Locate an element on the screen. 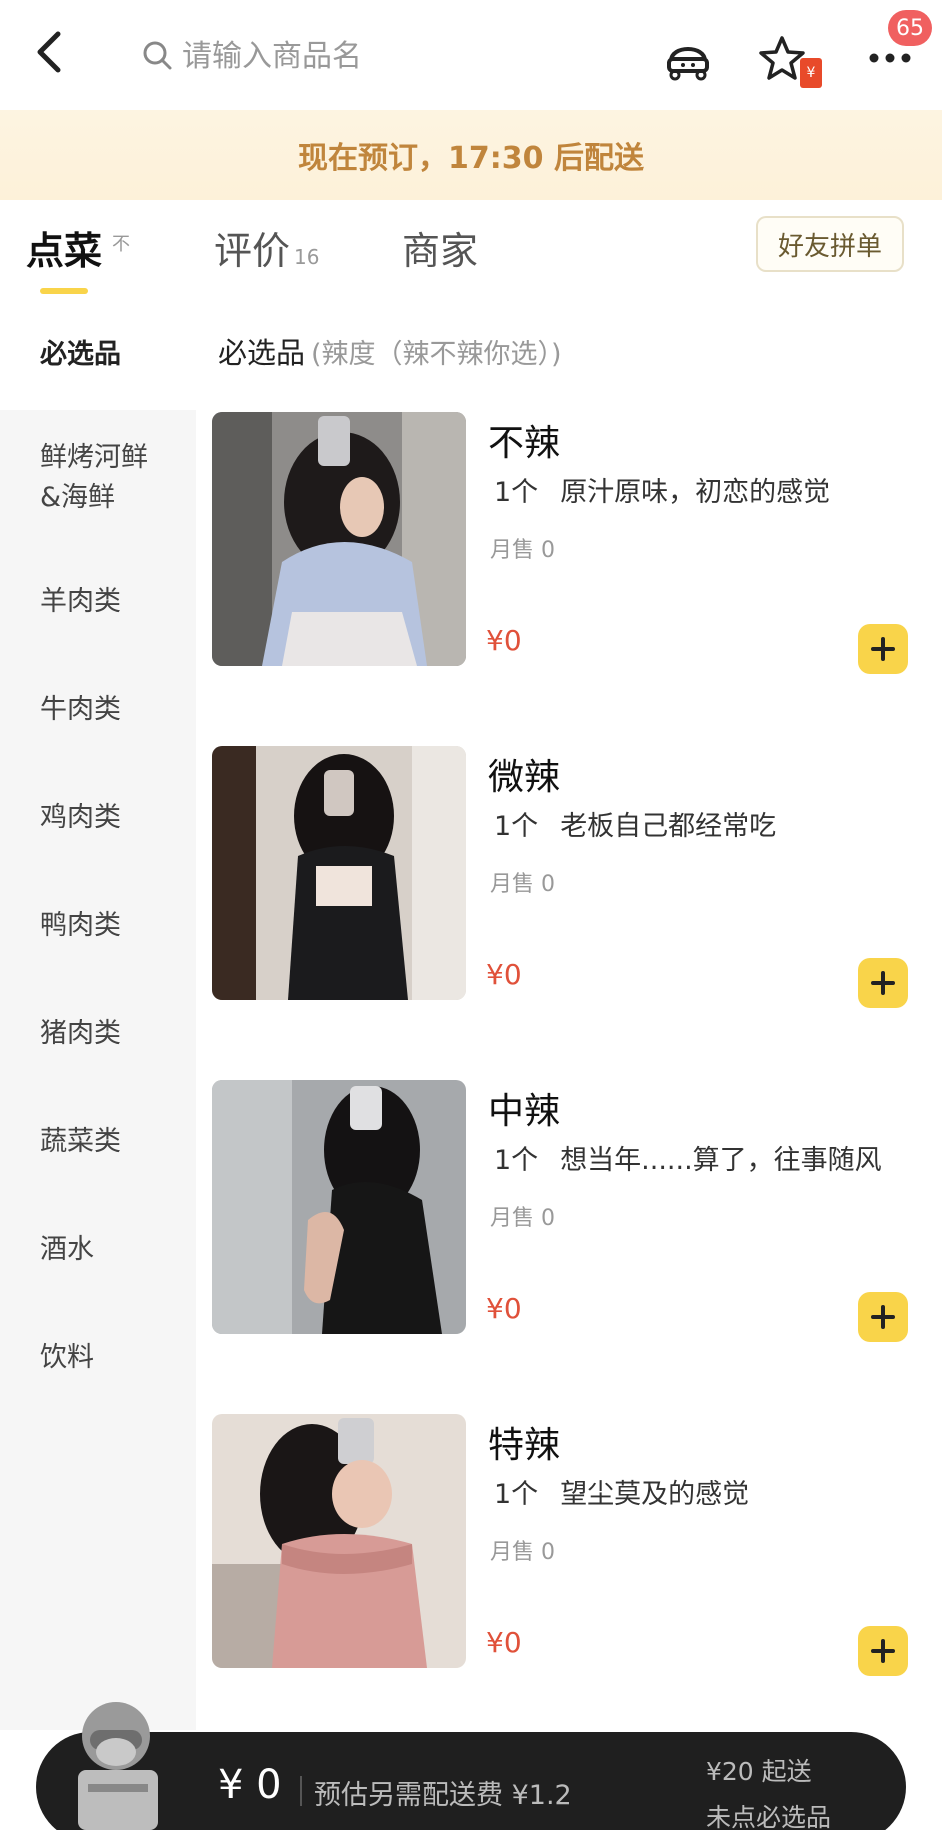  delivery-notice-text: 现在预订，17:30 后配送 is located at coordinates (471, 158).